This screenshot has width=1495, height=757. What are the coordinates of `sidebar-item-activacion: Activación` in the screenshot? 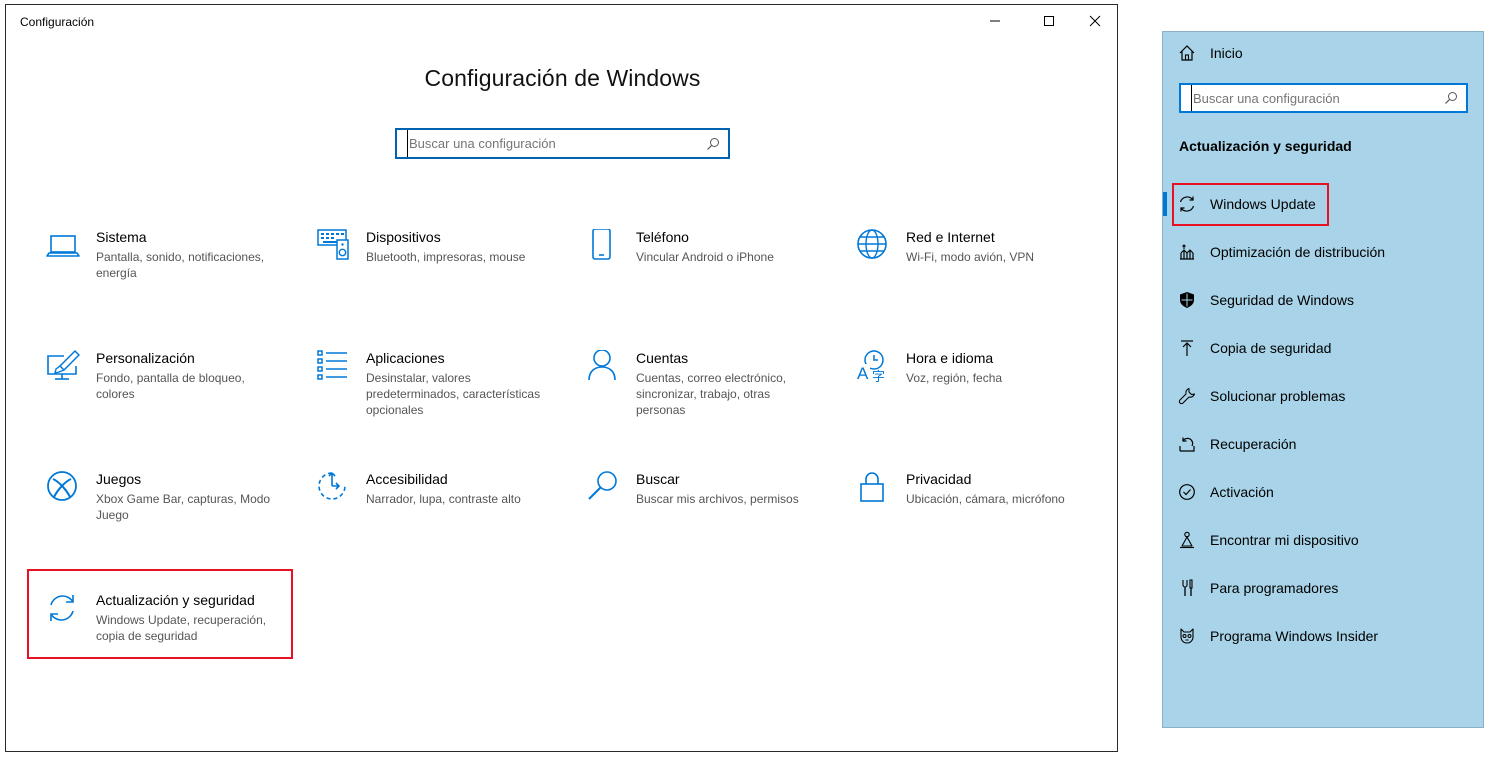 It's located at (1323, 492).